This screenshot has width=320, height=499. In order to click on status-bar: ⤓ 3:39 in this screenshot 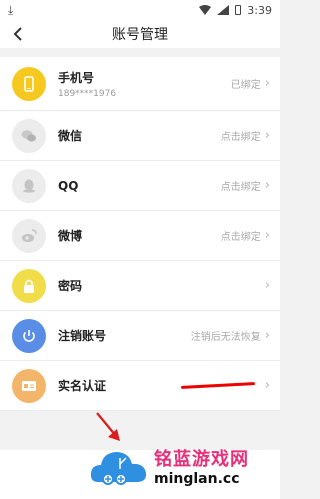, I will do `click(140, 10)`.